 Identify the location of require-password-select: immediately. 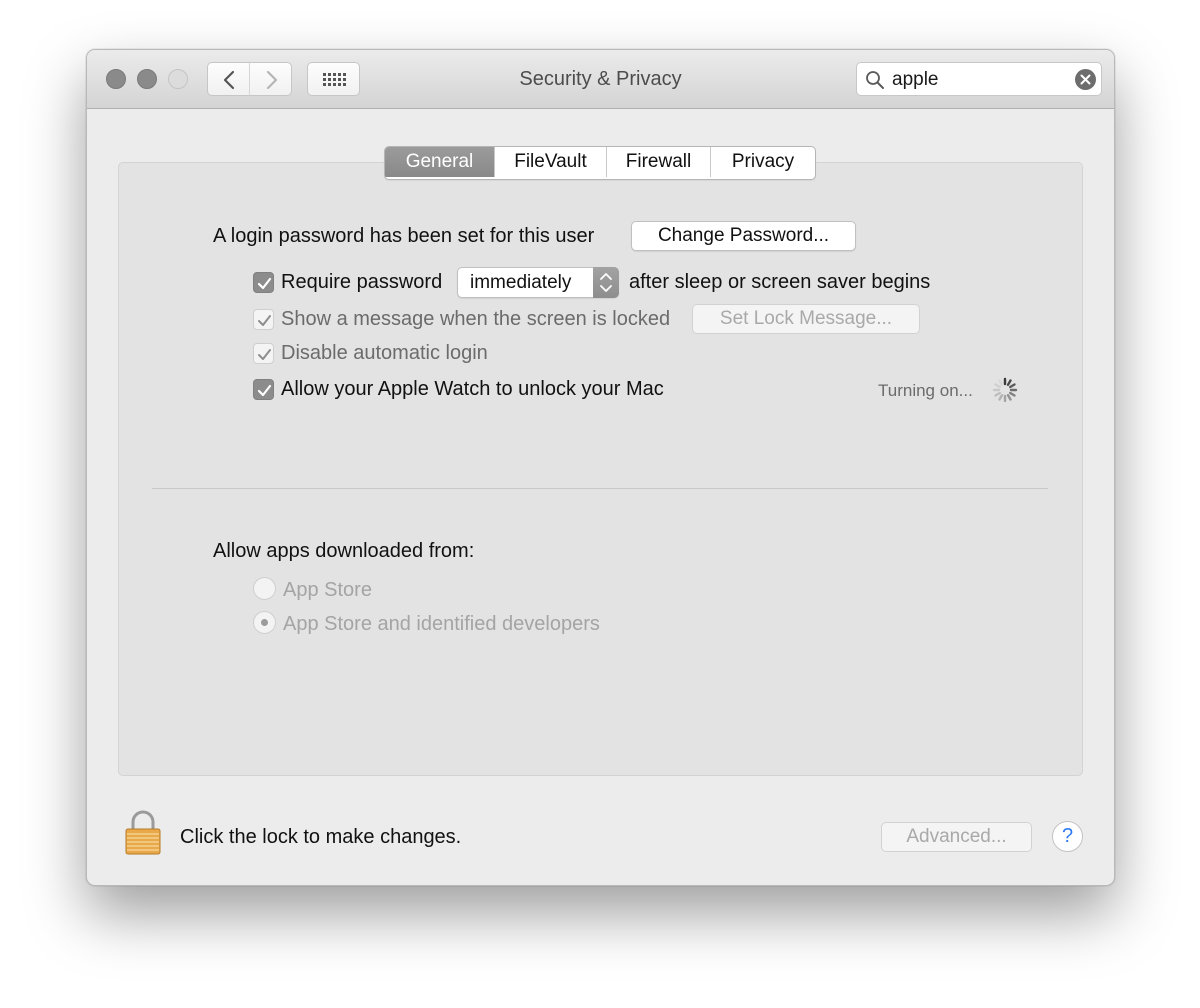
(538, 282).